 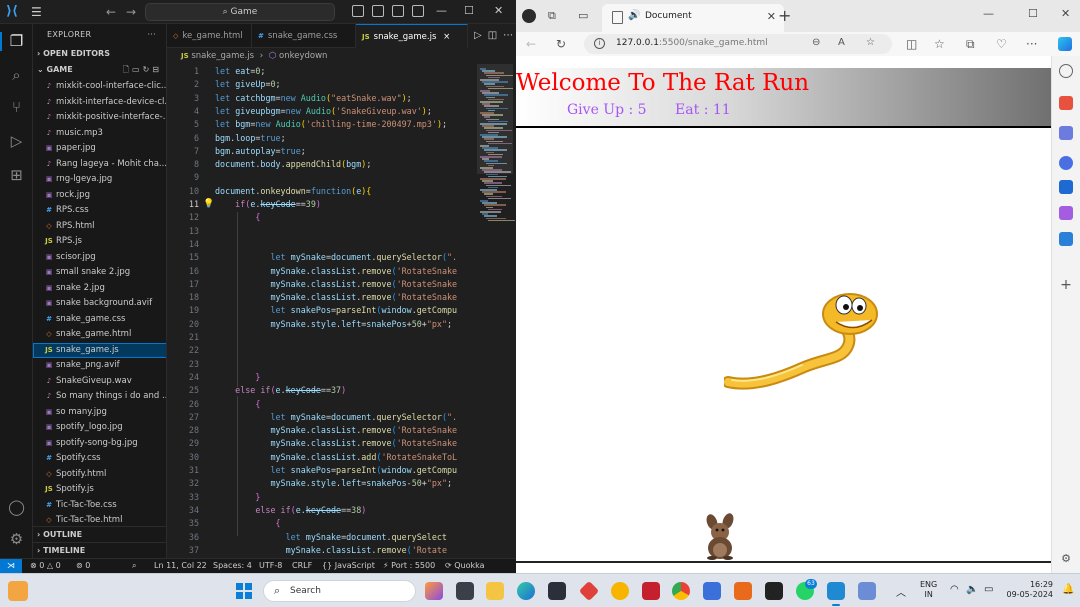 What do you see at coordinates (988, 589) in the screenshot?
I see `battery-icon: ▭` at bounding box center [988, 589].